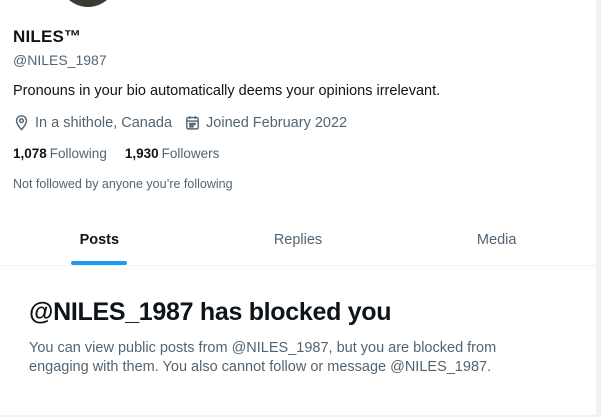  I want to click on tab-label: Media, so click(496, 239).